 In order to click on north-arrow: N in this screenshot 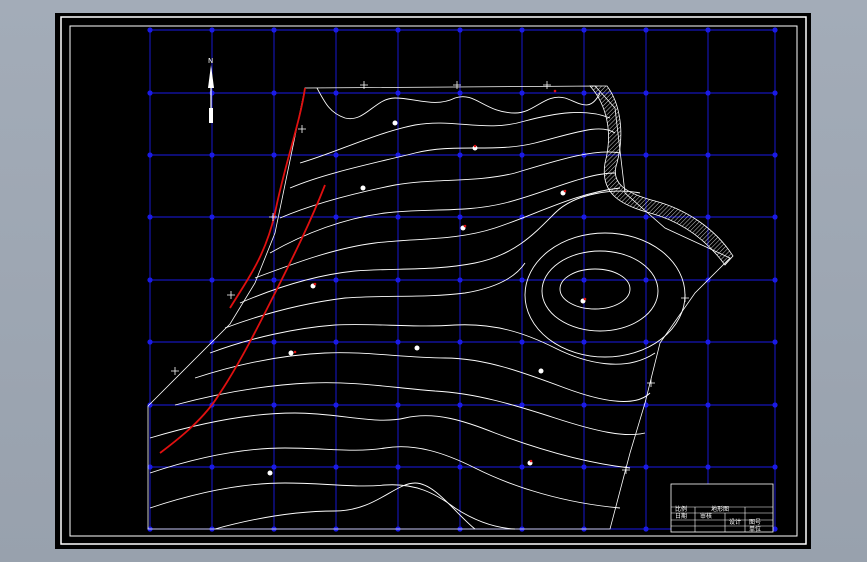, I will do `click(211, 90)`.